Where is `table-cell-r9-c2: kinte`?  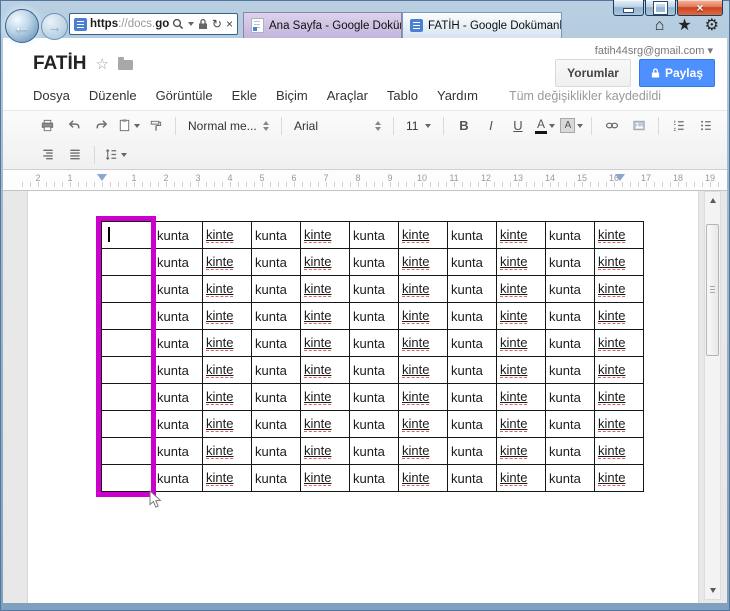 table-cell-r9-c2: kinte is located at coordinates (227, 478).